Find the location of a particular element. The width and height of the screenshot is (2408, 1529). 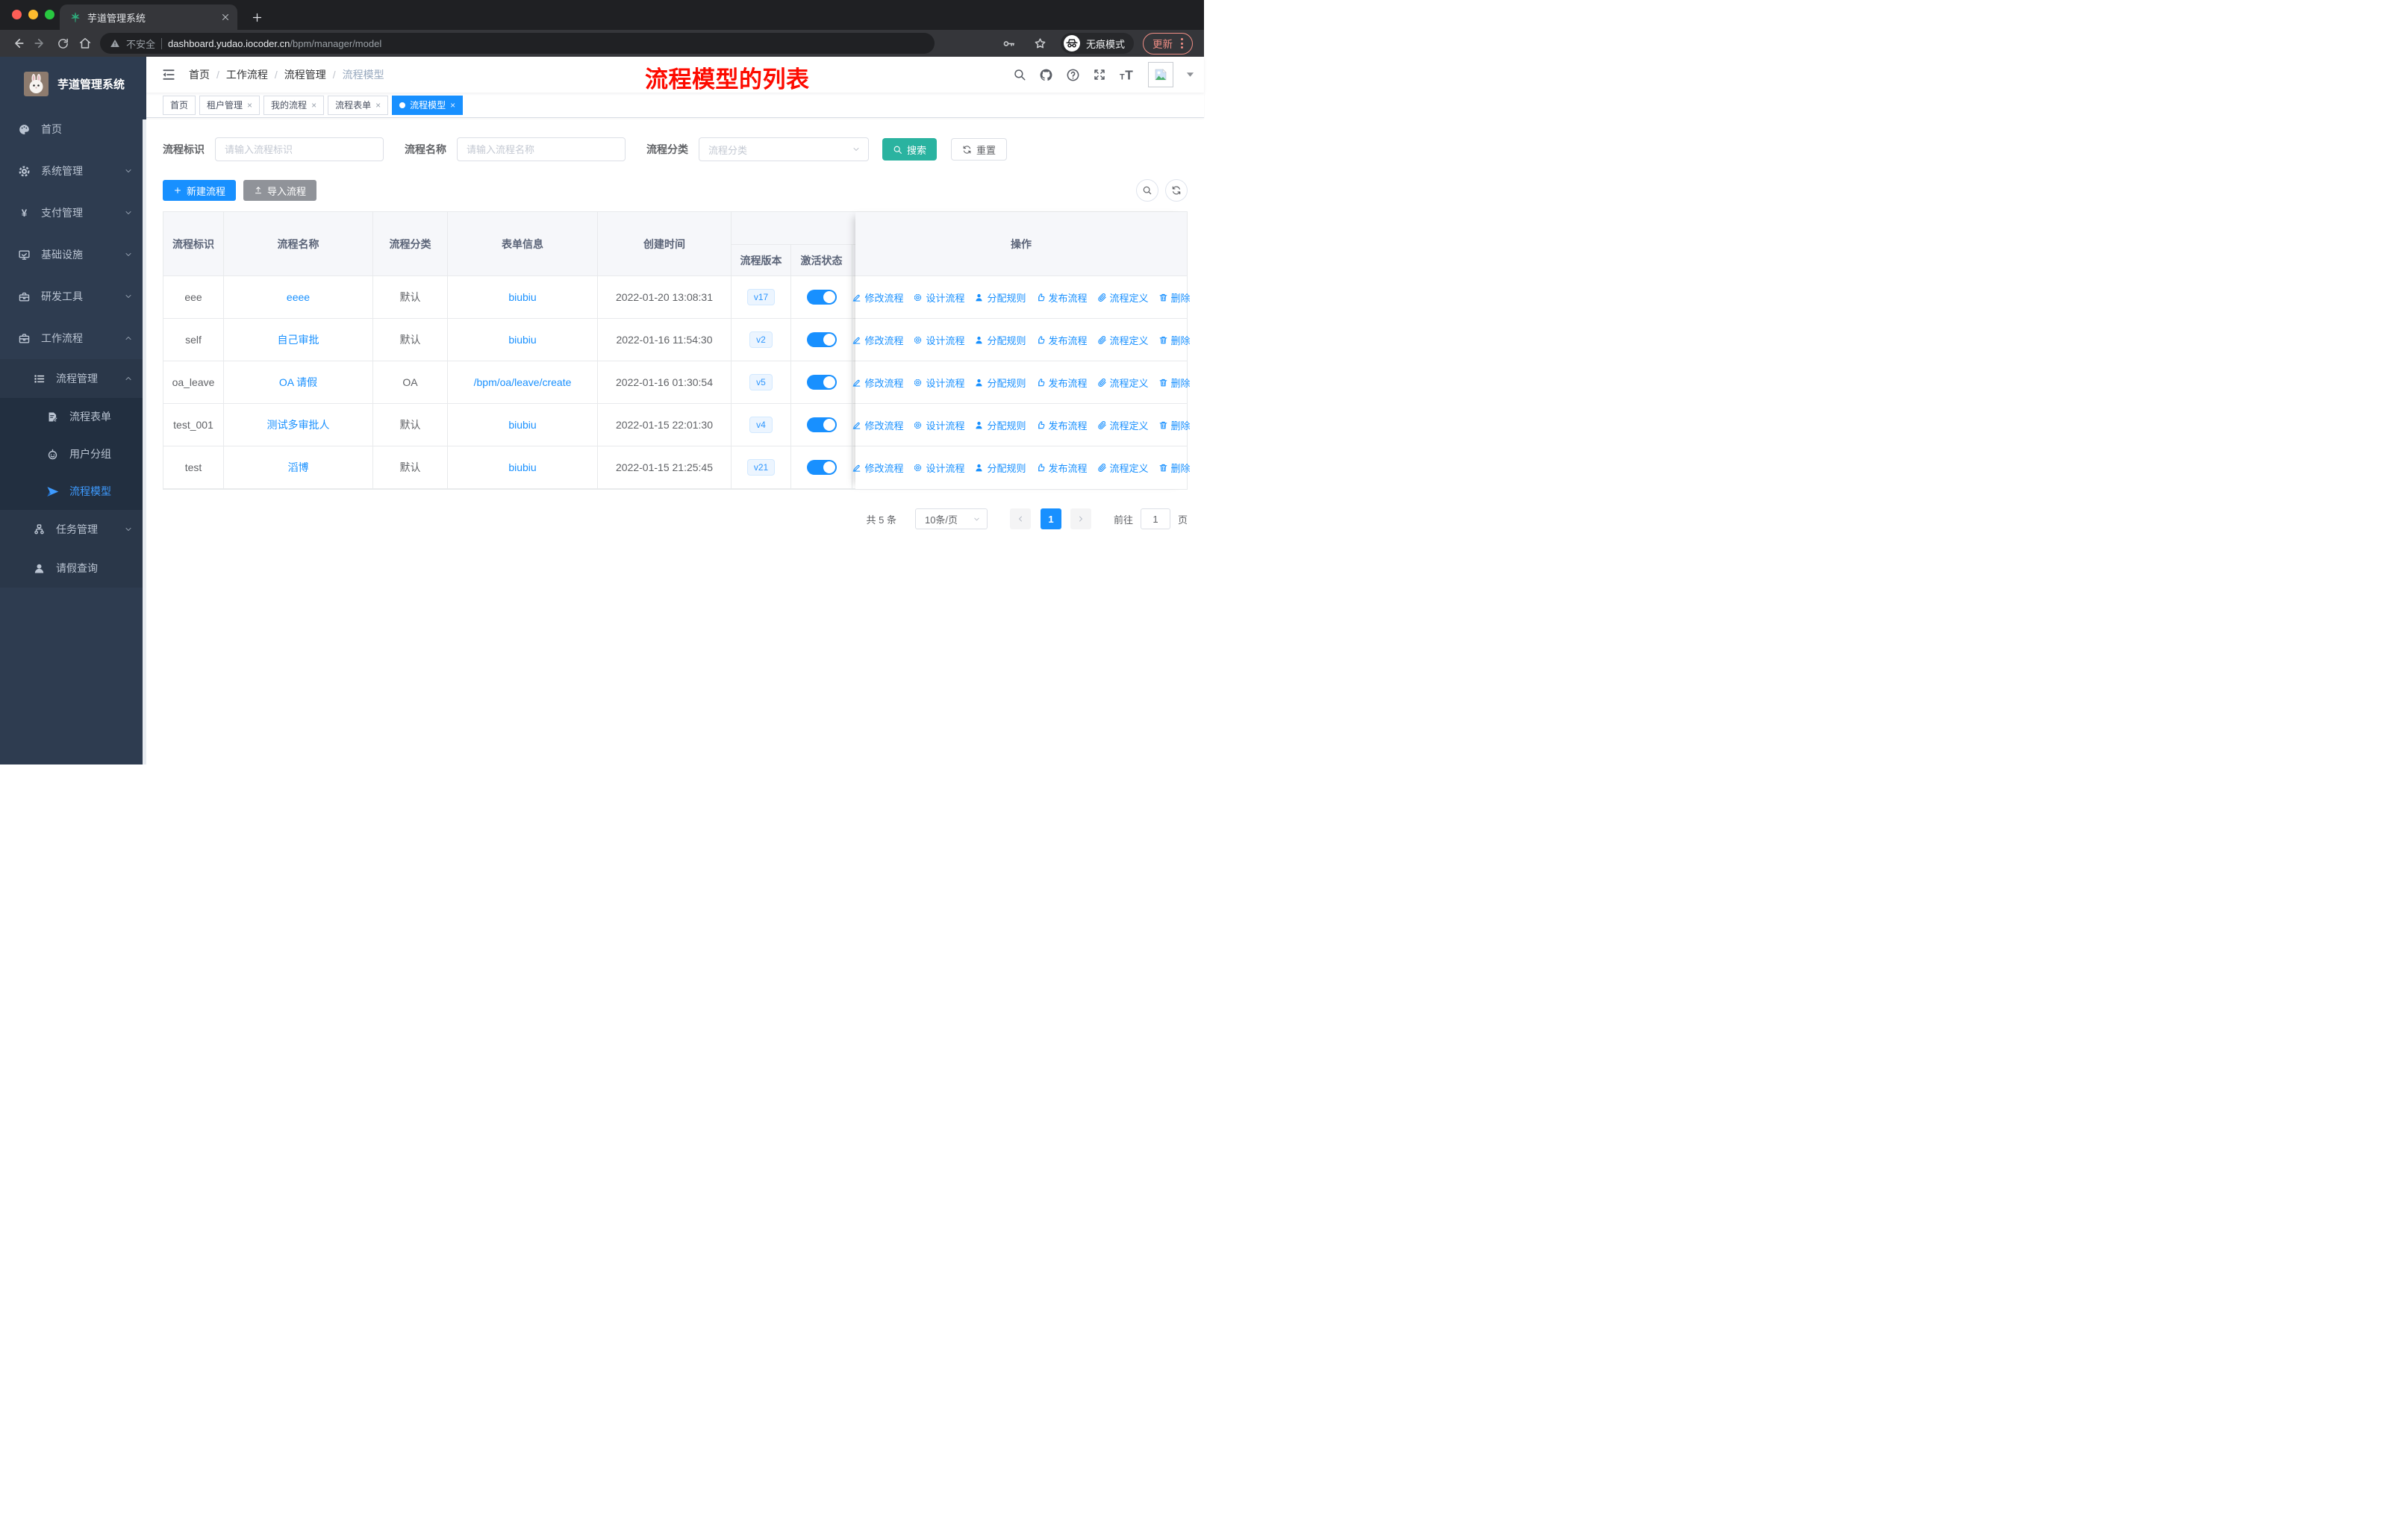

bookmark-star-icon is located at coordinates (1040, 43).